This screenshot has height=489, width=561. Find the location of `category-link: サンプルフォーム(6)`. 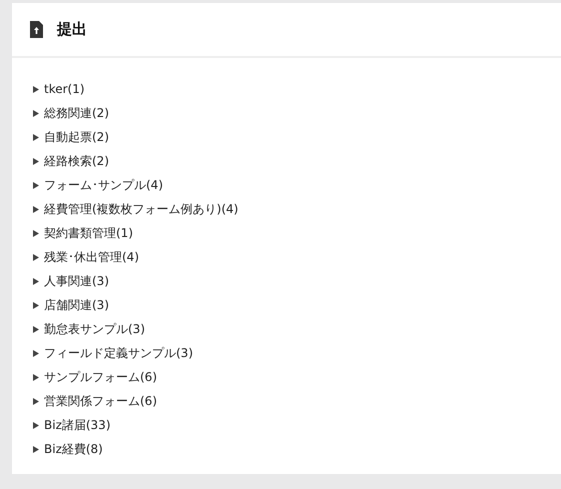

category-link: サンプルフォーム(6) is located at coordinates (100, 377).